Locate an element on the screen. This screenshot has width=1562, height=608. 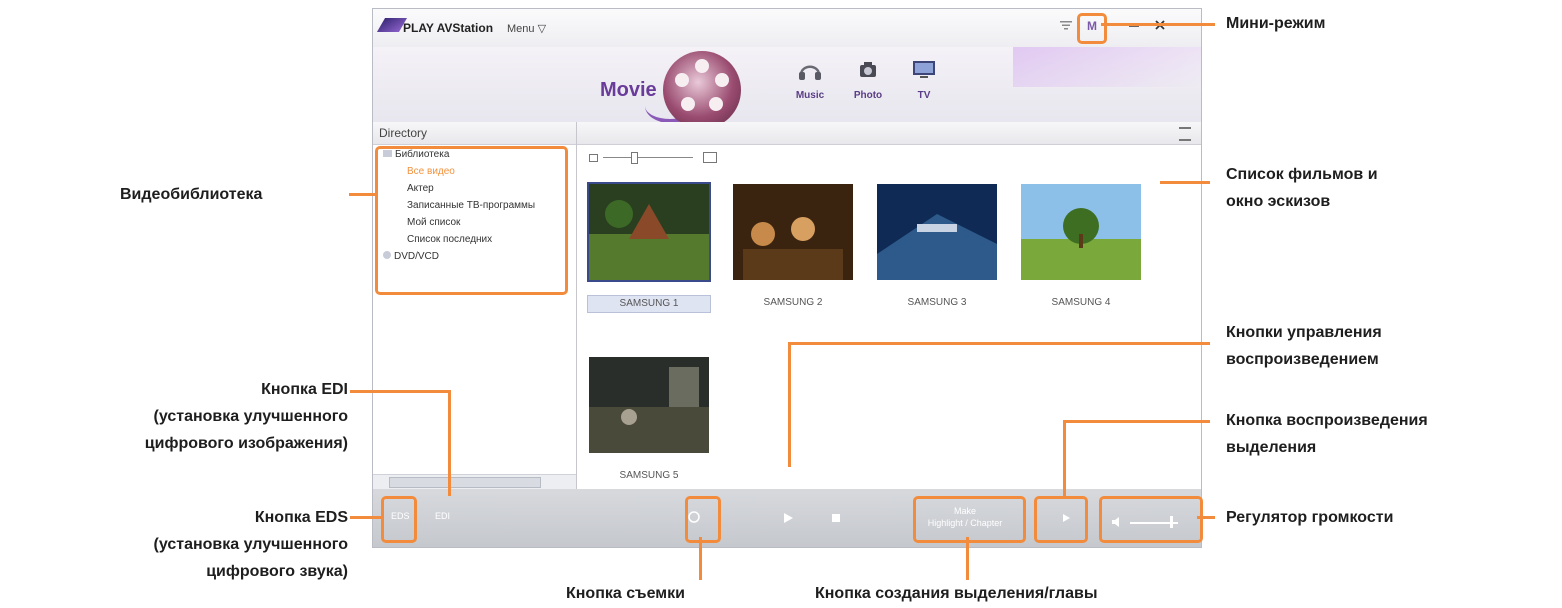
movie-list-header is located at coordinates (889, 133).